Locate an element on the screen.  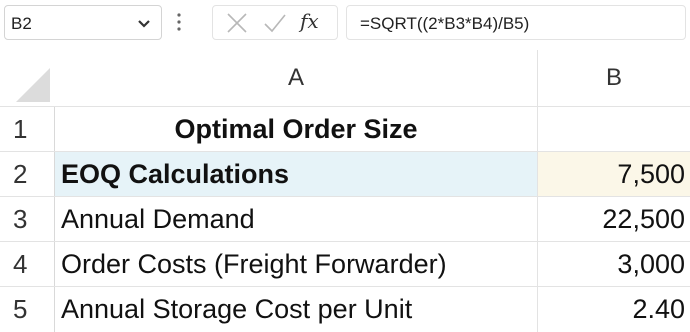
row-header: 3 is located at coordinates (27, 219).